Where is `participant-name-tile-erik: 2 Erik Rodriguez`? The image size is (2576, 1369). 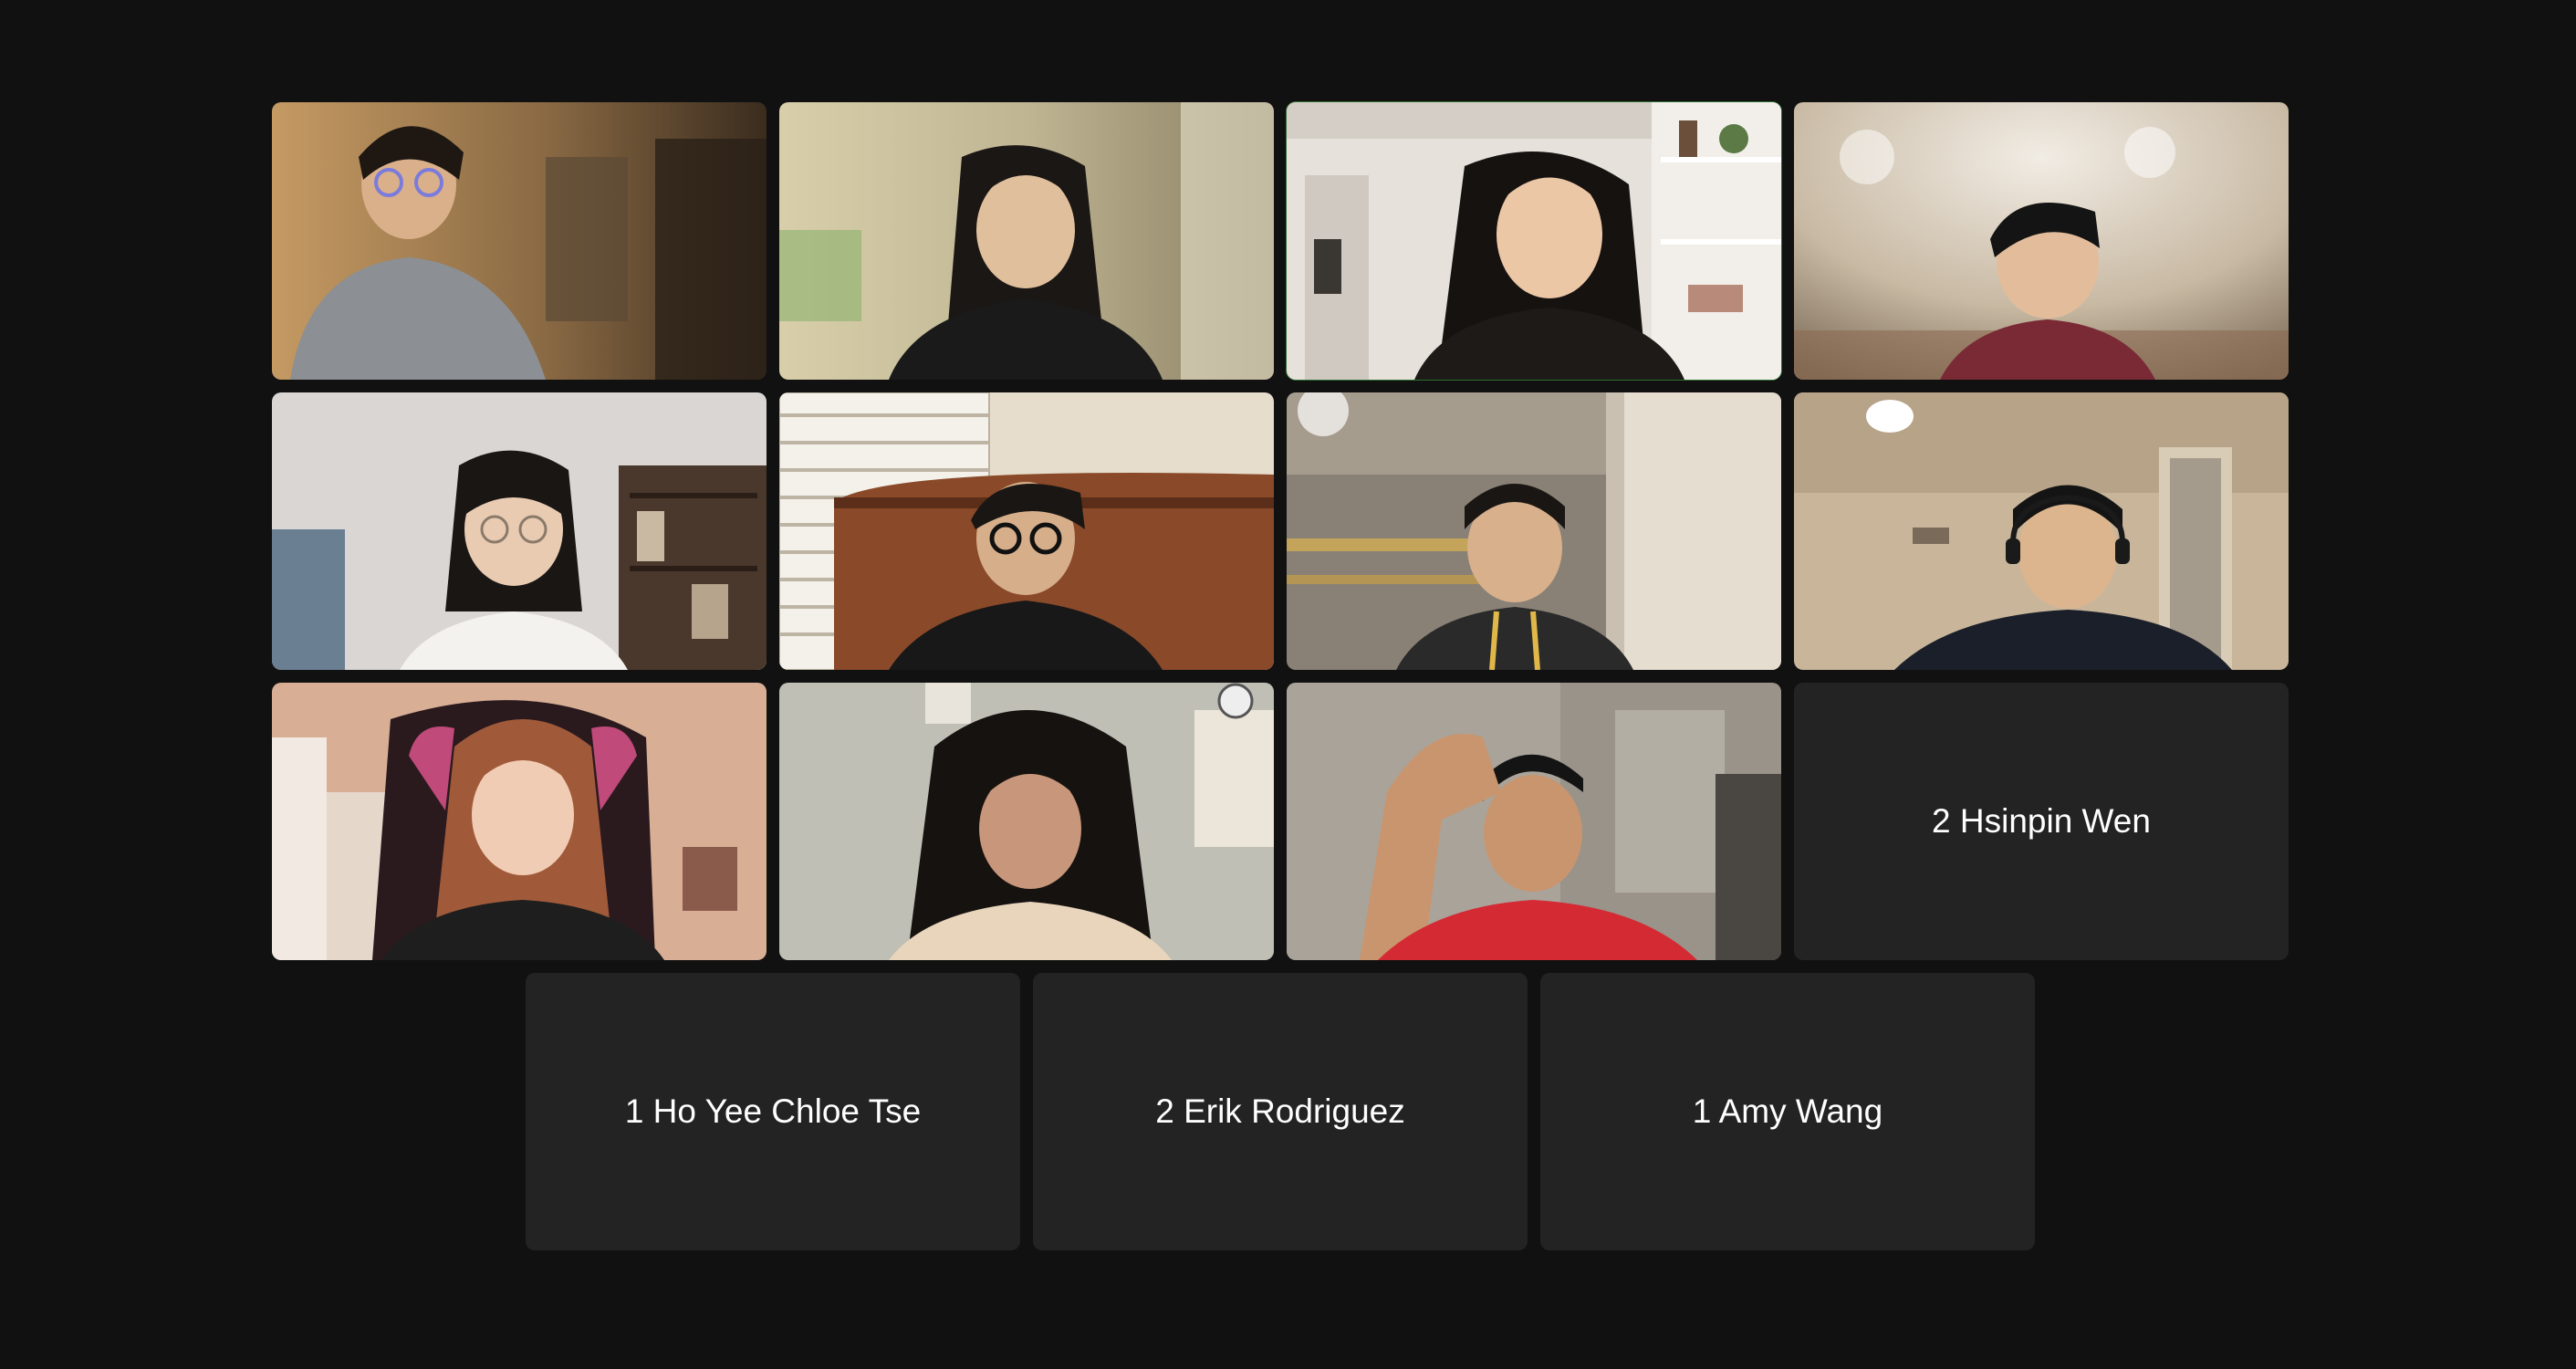
participant-name-tile-erik: 2 Erik Rodriguez is located at coordinates (1280, 1111).